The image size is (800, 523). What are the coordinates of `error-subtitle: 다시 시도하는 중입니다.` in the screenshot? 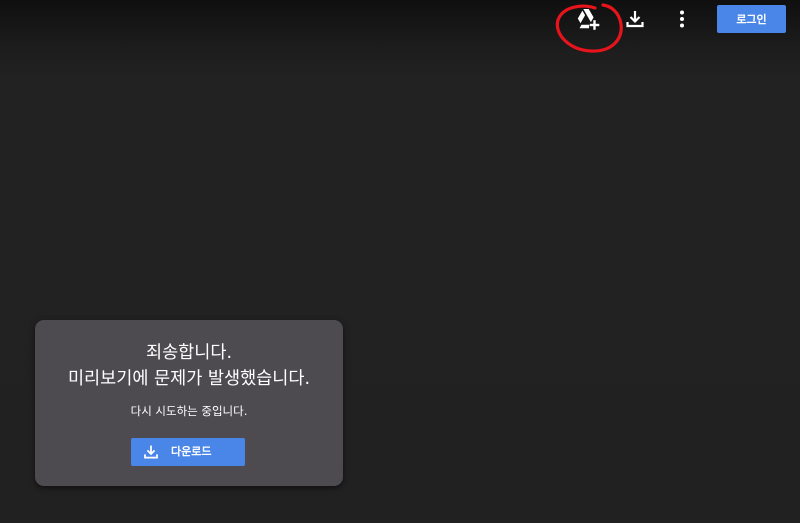 It's located at (189, 411).